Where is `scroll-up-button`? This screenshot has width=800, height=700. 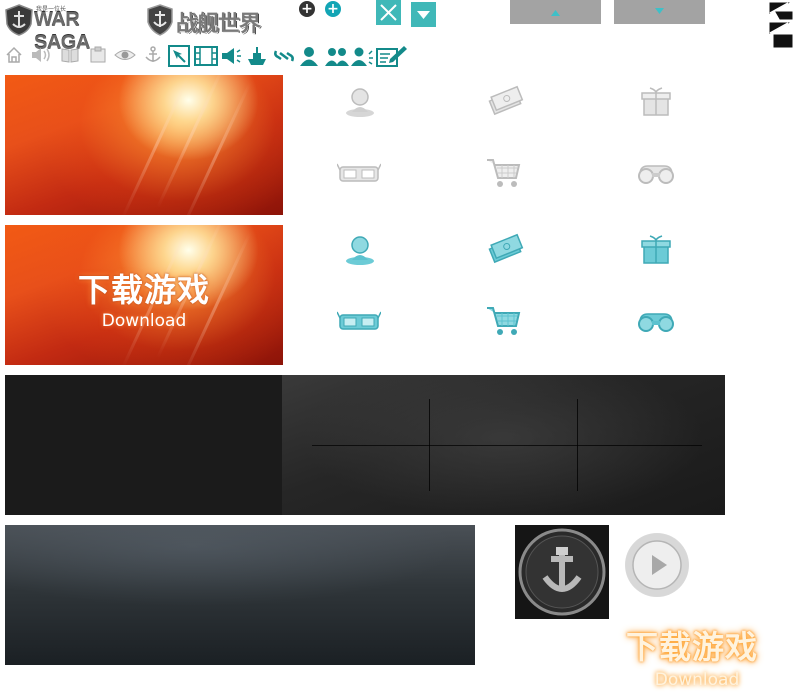 scroll-up-button is located at coordinates (555, 12).